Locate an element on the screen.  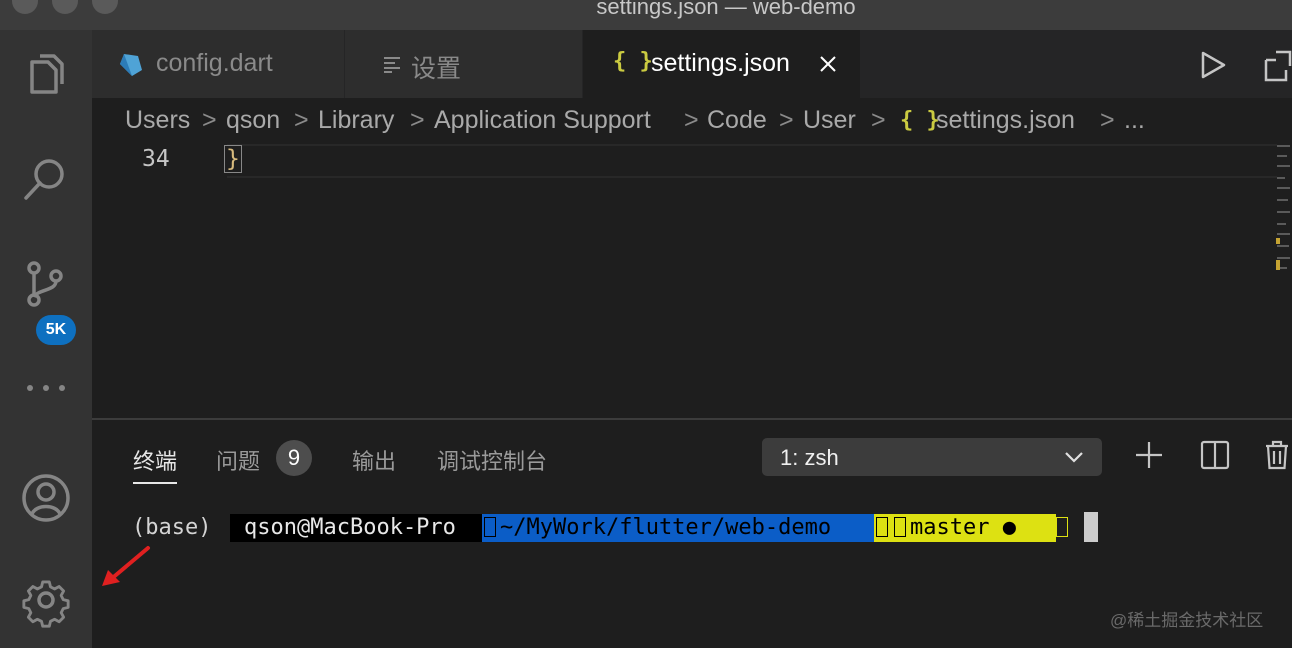
tab-label: settings.json is located at coordinates (720, 63).